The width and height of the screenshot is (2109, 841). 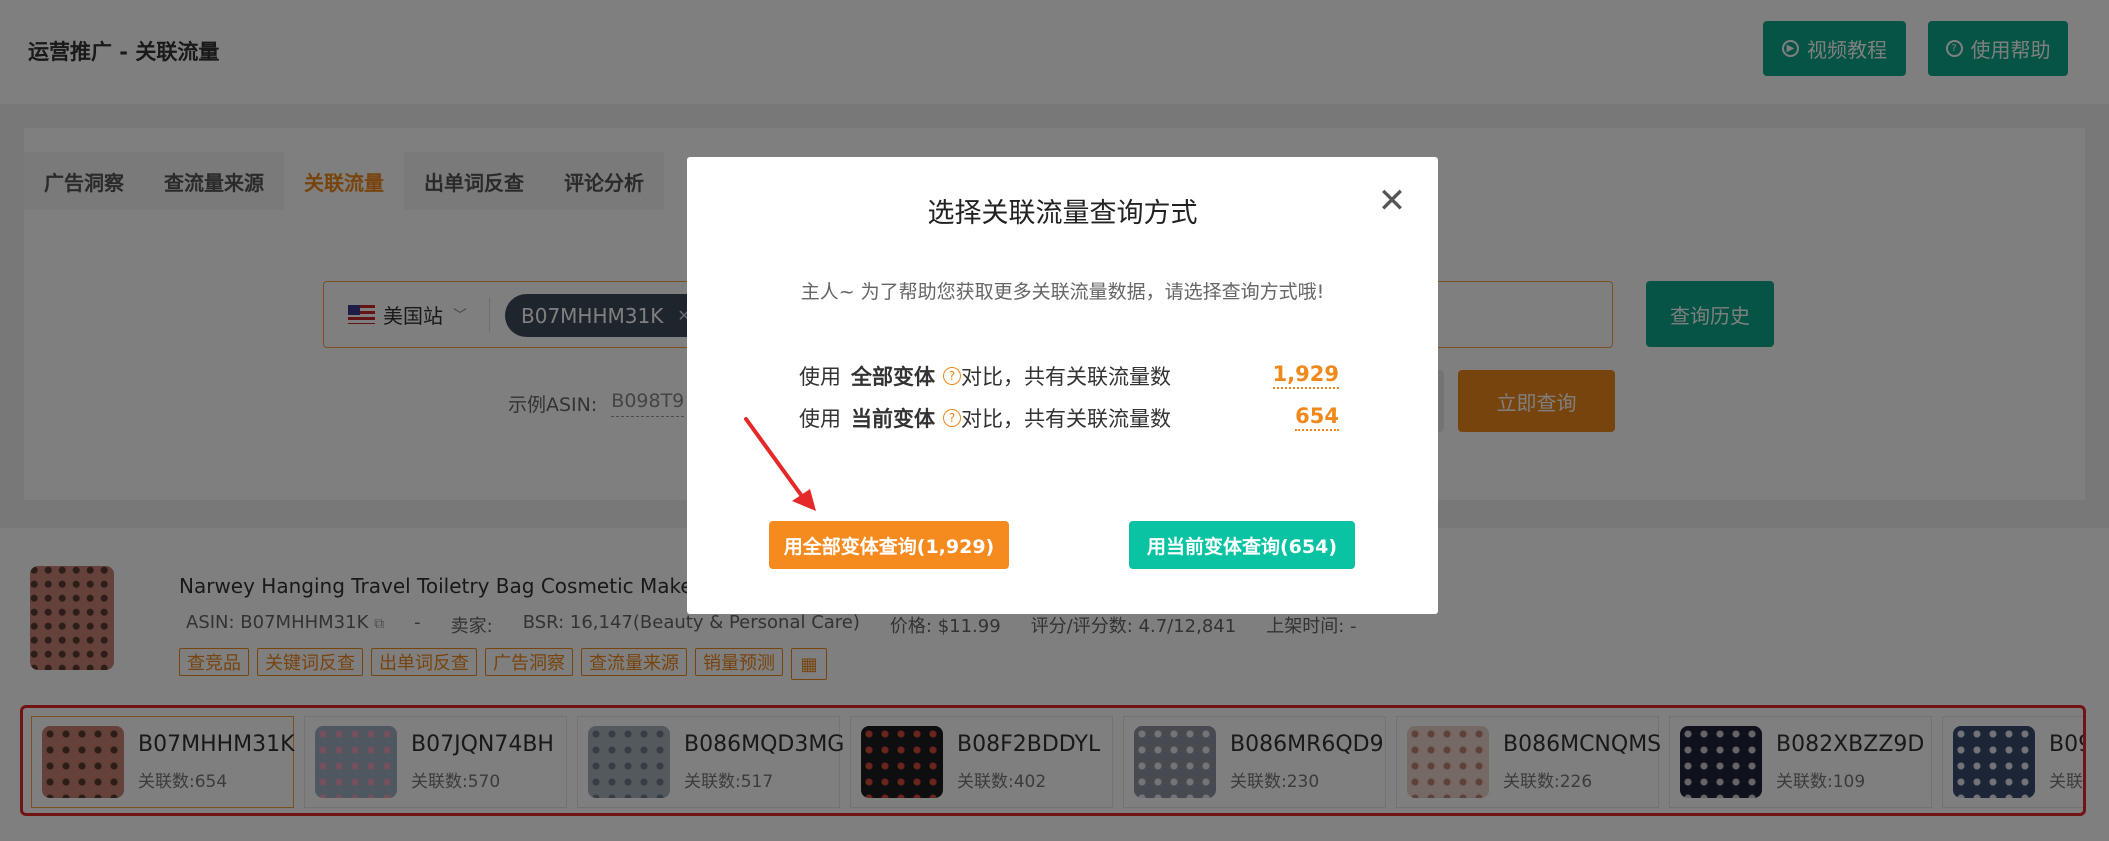 What do you see at coordinates (1392, 201) in the screenshot?
I see `close-icon: ✕` at bounding box center [1392, 201].